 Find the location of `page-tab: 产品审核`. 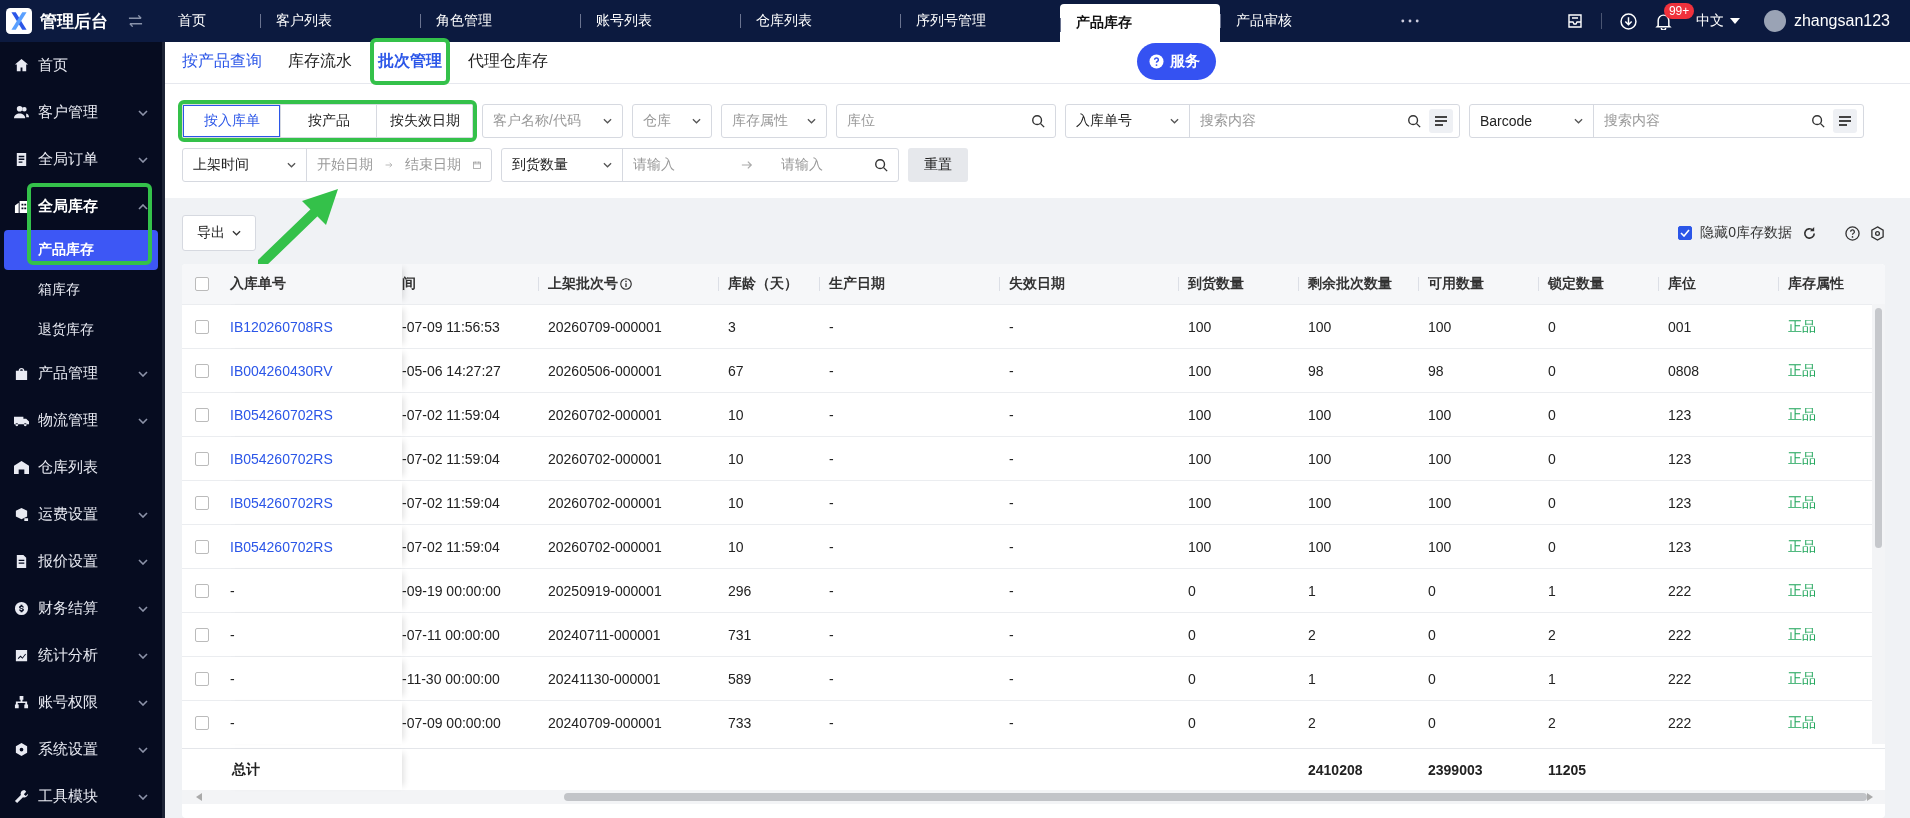

page-tab: 产品审核 is located at coordinates (1300, 21).